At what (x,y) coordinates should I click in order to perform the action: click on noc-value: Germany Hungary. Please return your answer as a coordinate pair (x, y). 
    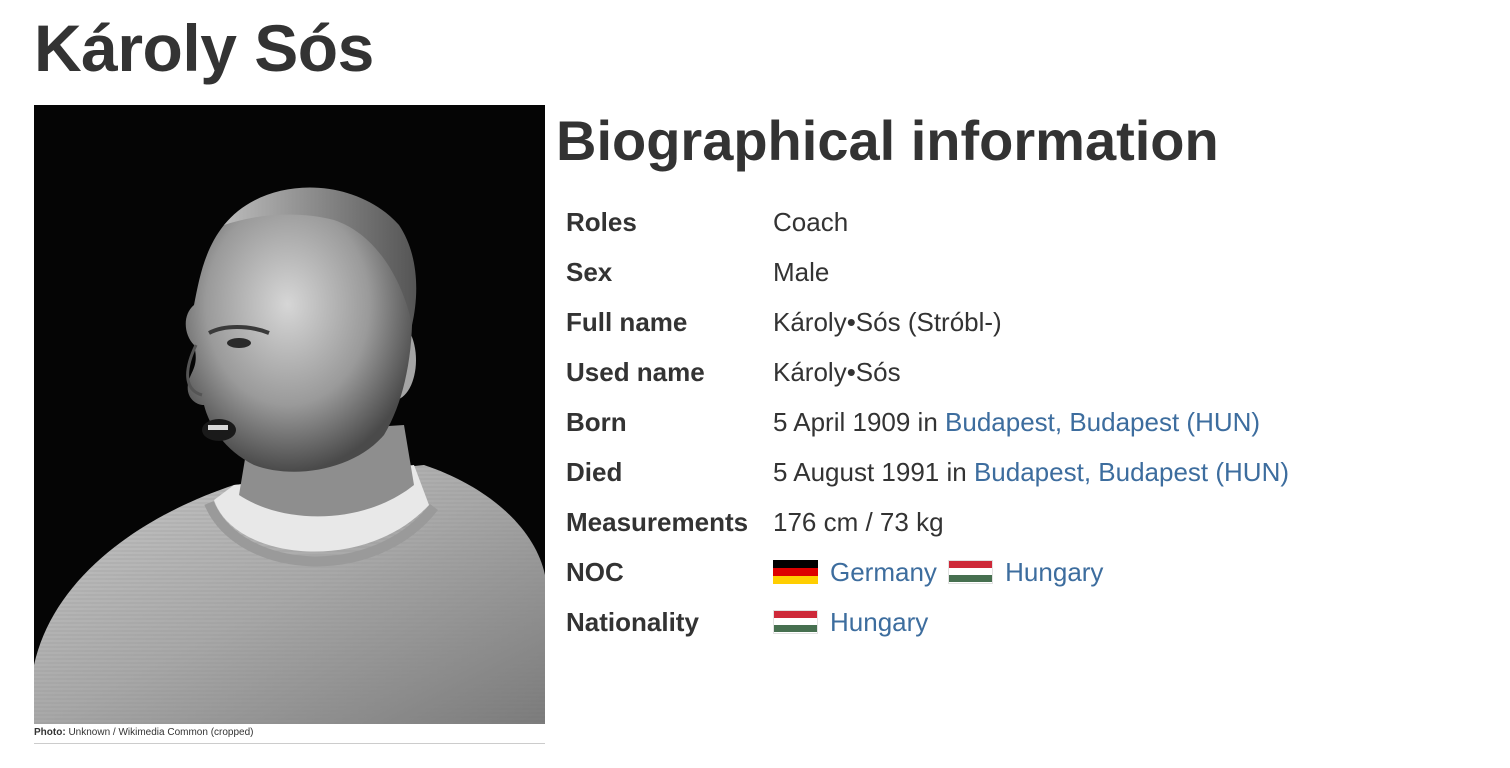
    Looking at the image, I should click on (1031, 572).